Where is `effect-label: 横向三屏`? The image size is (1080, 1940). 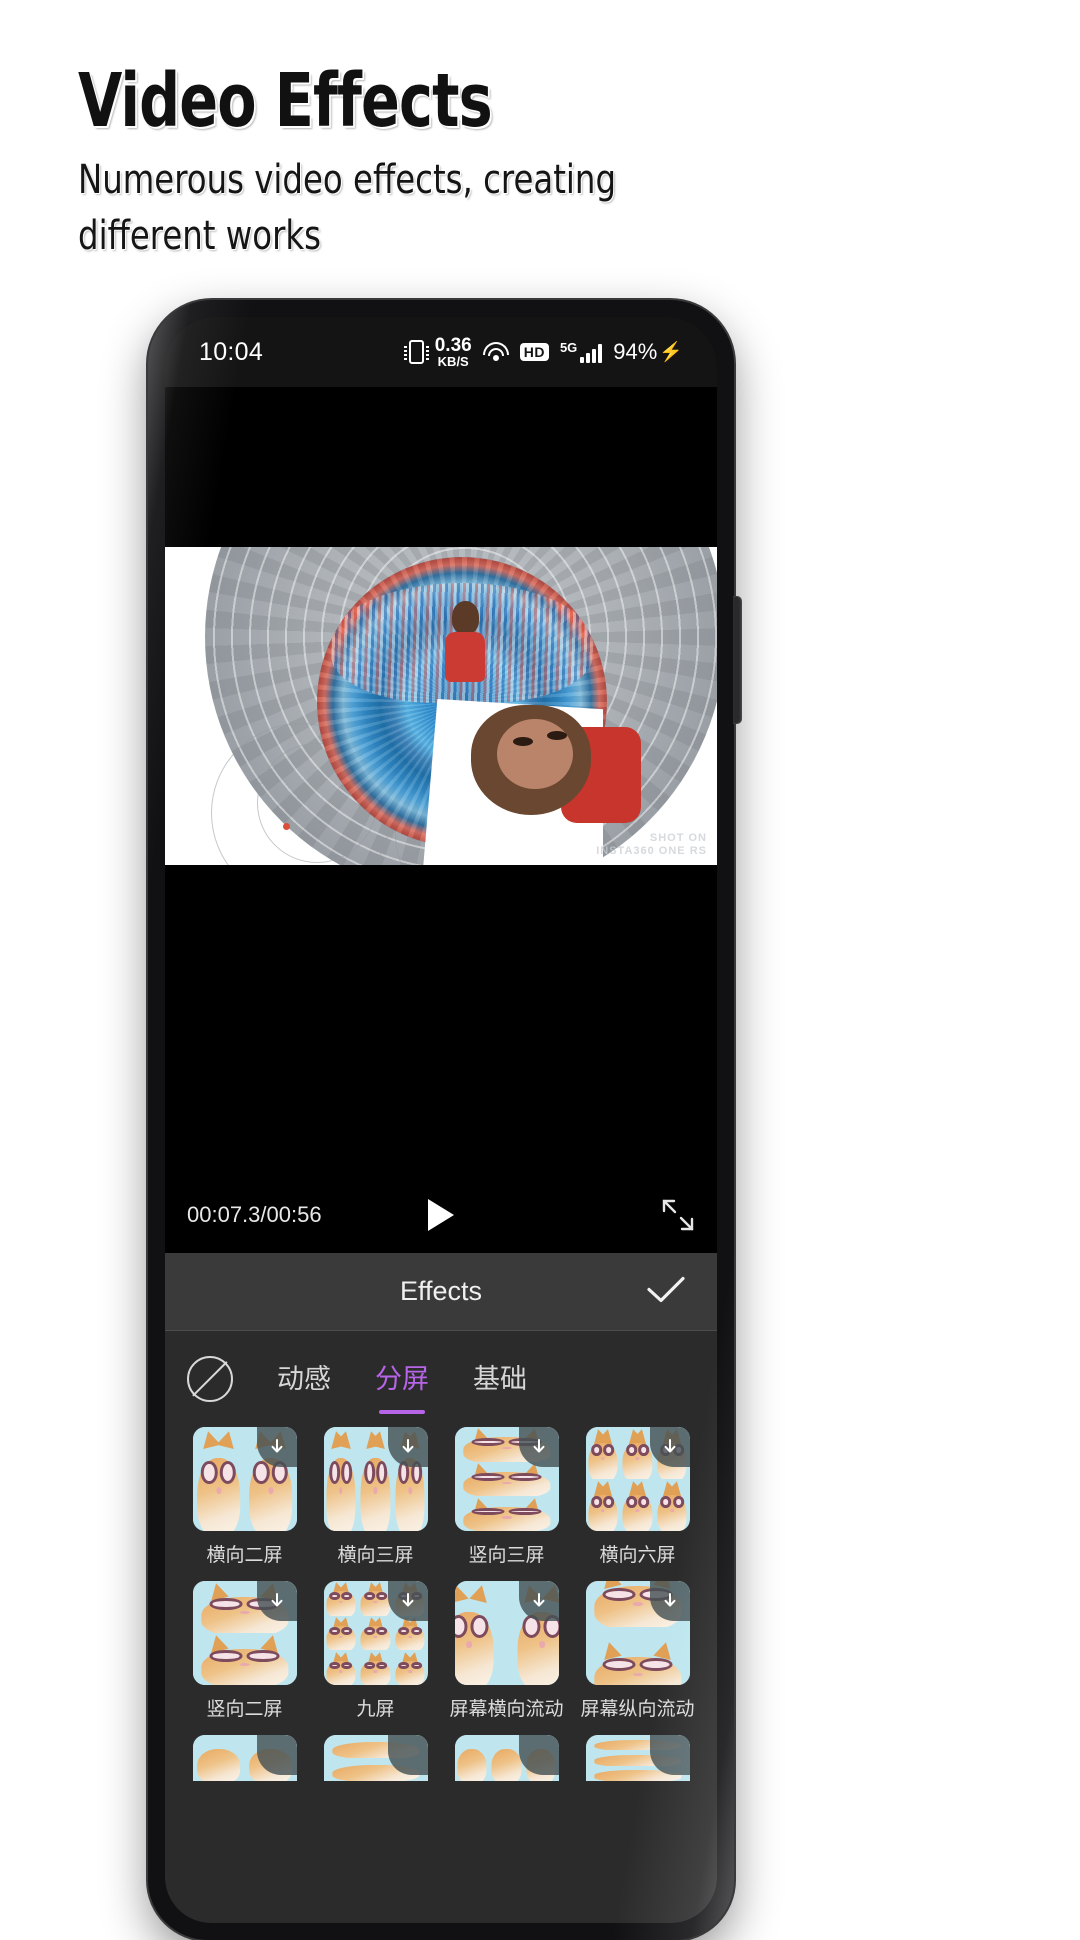
effect-label: 横向三屏 is located at coordinates (375, 1555).